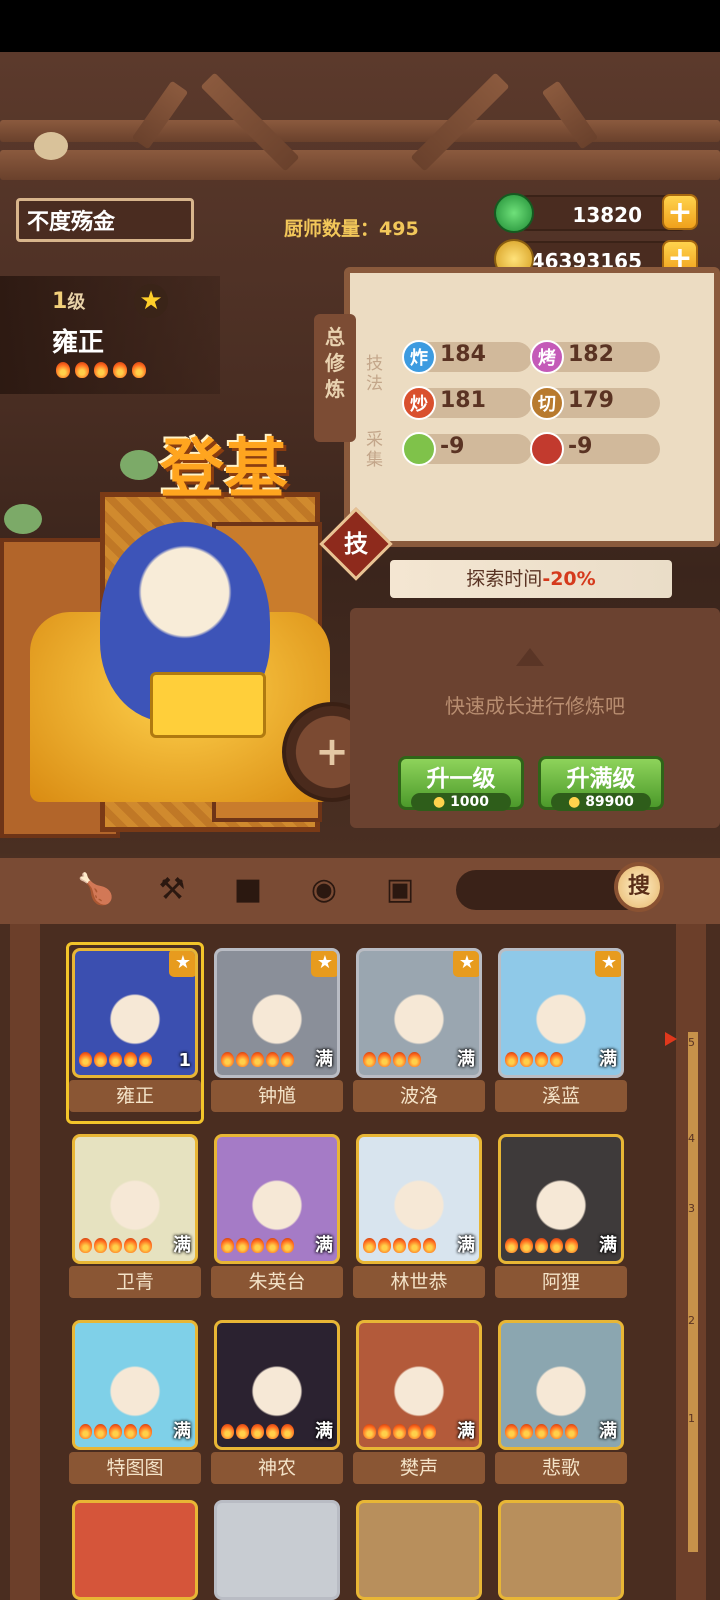 The width and height of the screenshot is (720, 1600). Describe the element at coordinates (419, 357) in the screenshot. I see `skill-icon: 炸` at that location.